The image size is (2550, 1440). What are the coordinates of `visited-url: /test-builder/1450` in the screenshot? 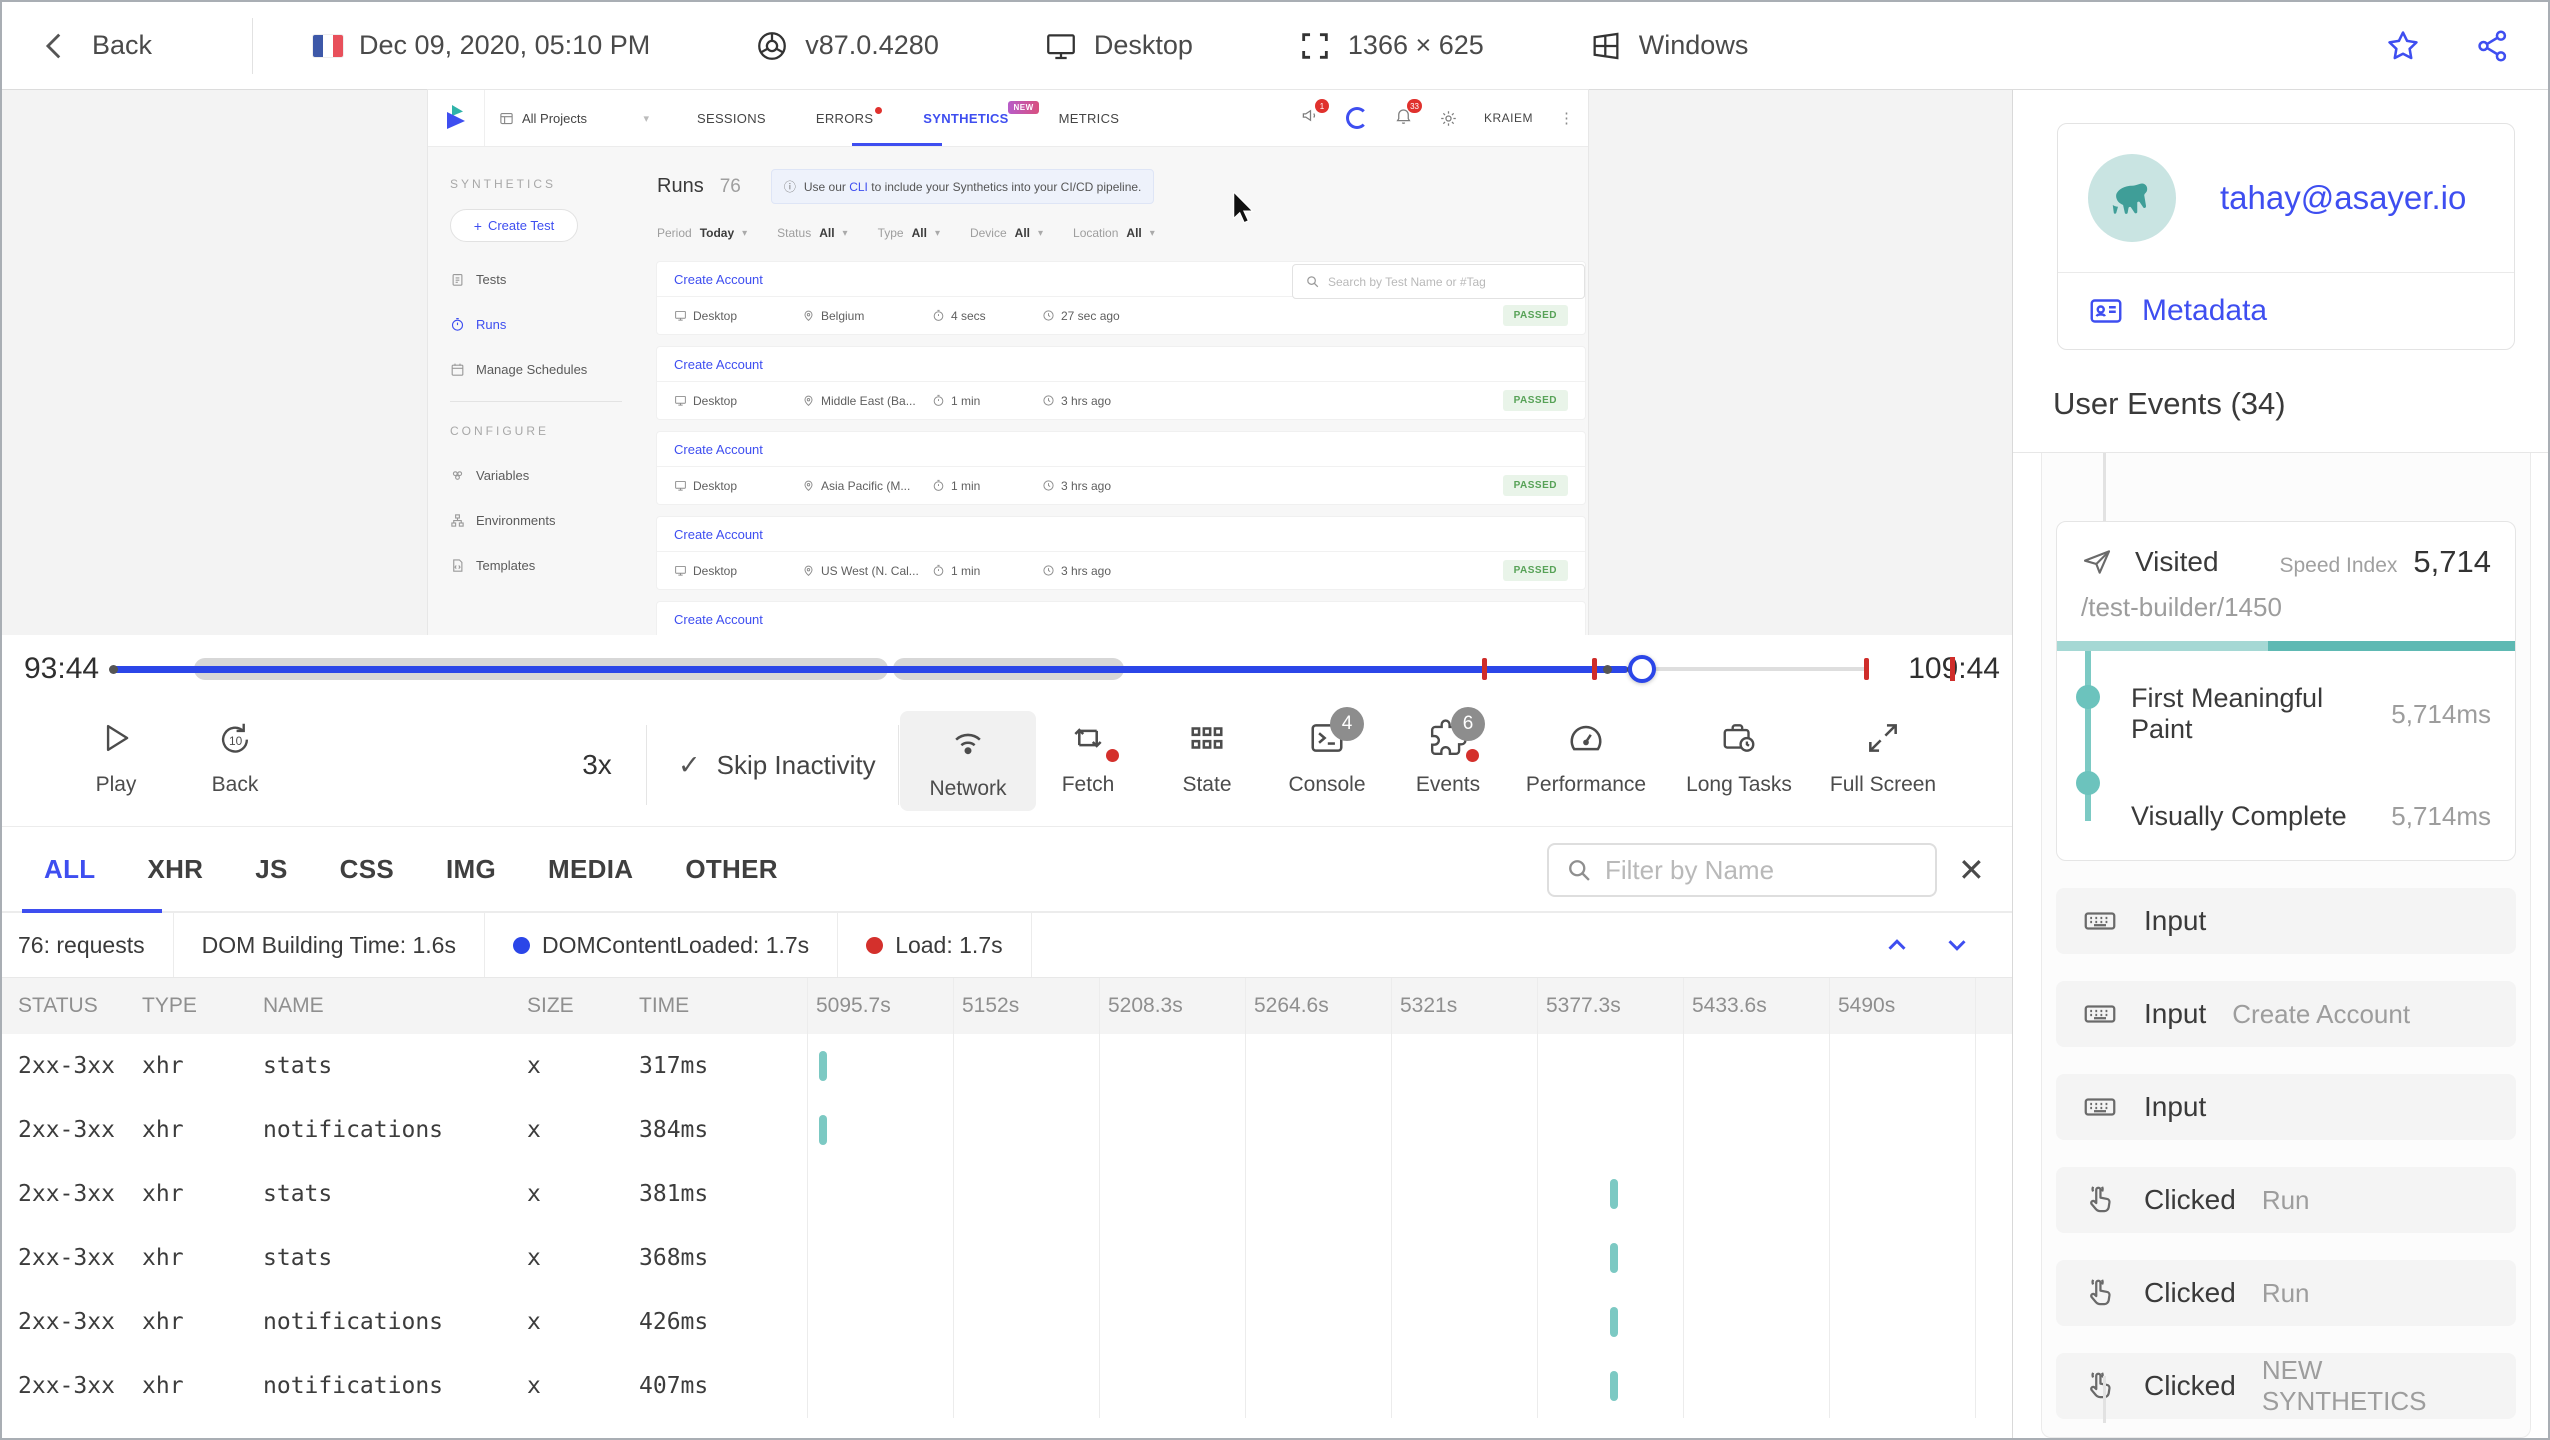 It's located at (2181, 607).